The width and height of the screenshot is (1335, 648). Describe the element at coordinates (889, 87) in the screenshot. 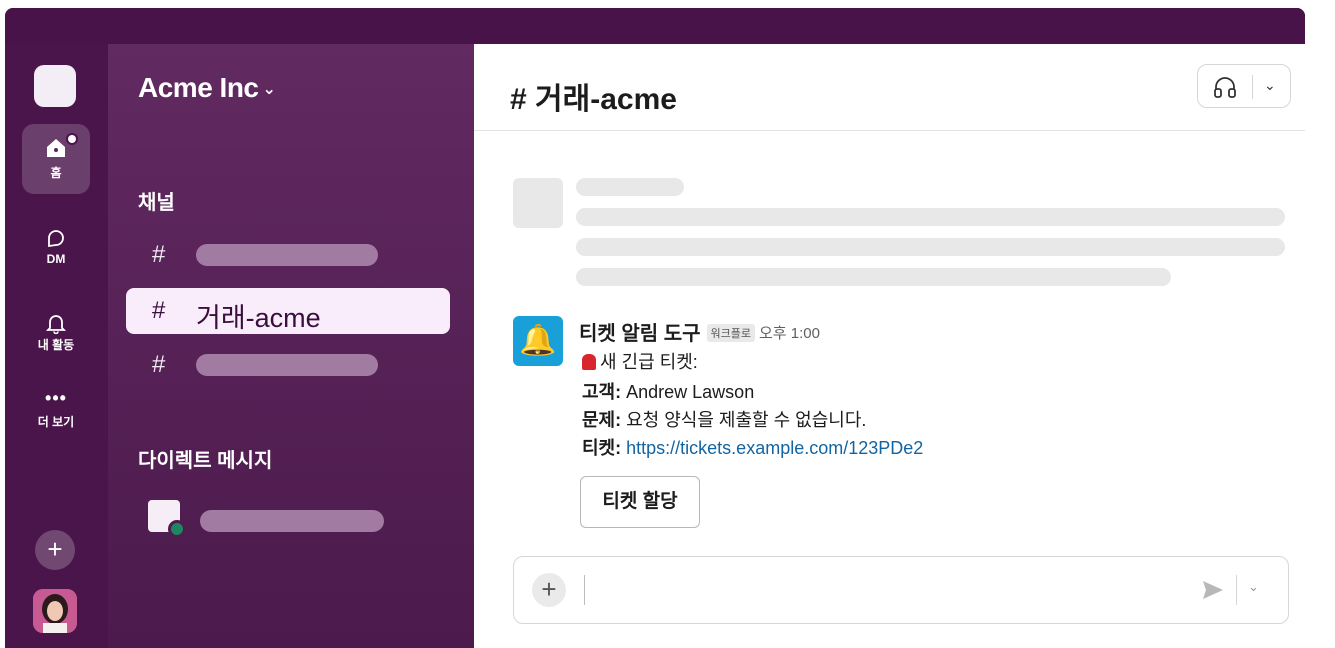

I see `channel-header: # 거래-acme ⌄` at that location.